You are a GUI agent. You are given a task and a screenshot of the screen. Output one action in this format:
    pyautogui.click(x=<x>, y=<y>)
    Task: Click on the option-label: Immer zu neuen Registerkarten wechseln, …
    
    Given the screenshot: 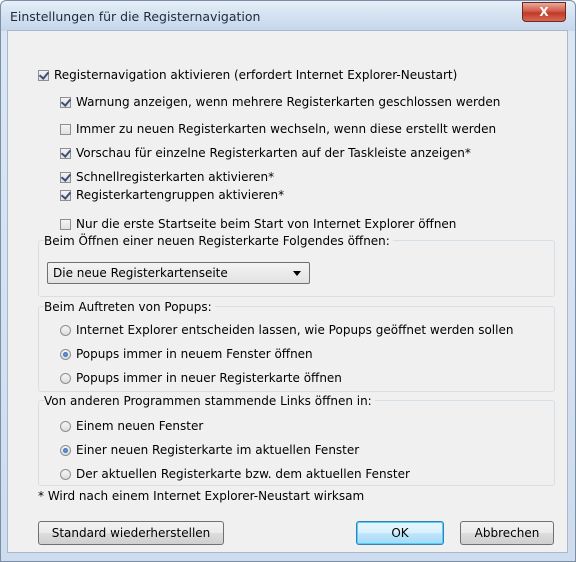 What is the action you would take?
    pyautogui.click(x=286, y=129)
    